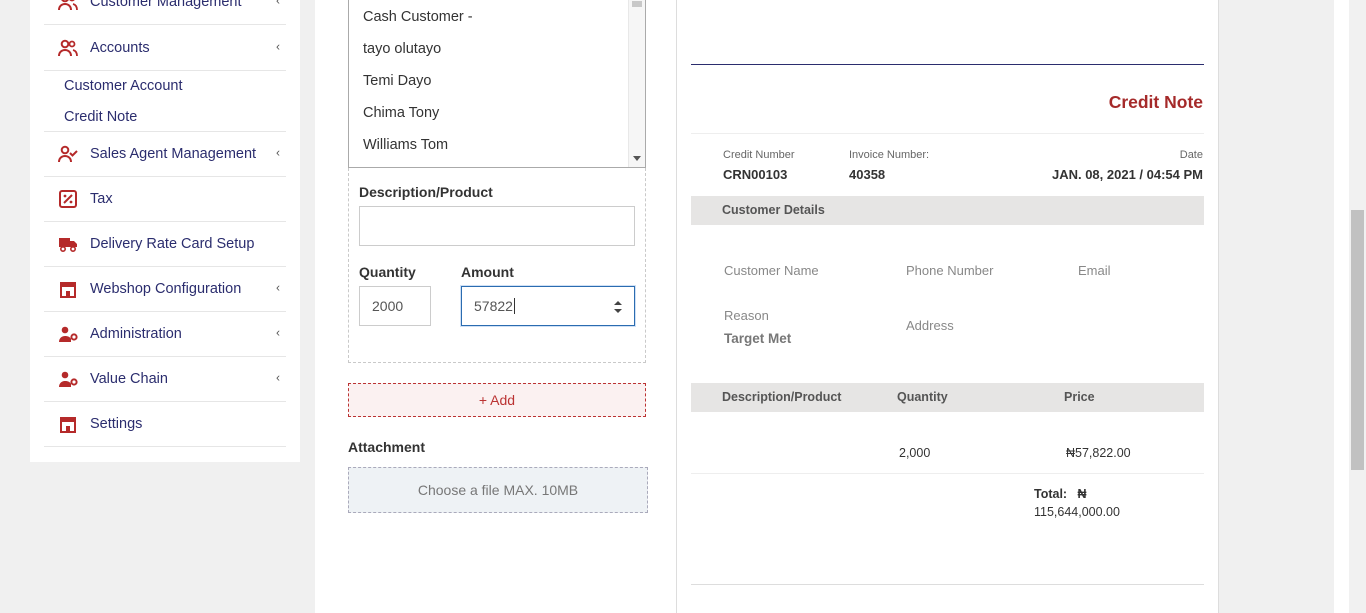  What do you see at coordinates (915, 453) in the screenshot?
I see `row-quantity: 2,000` at bounding box center [915, 453].